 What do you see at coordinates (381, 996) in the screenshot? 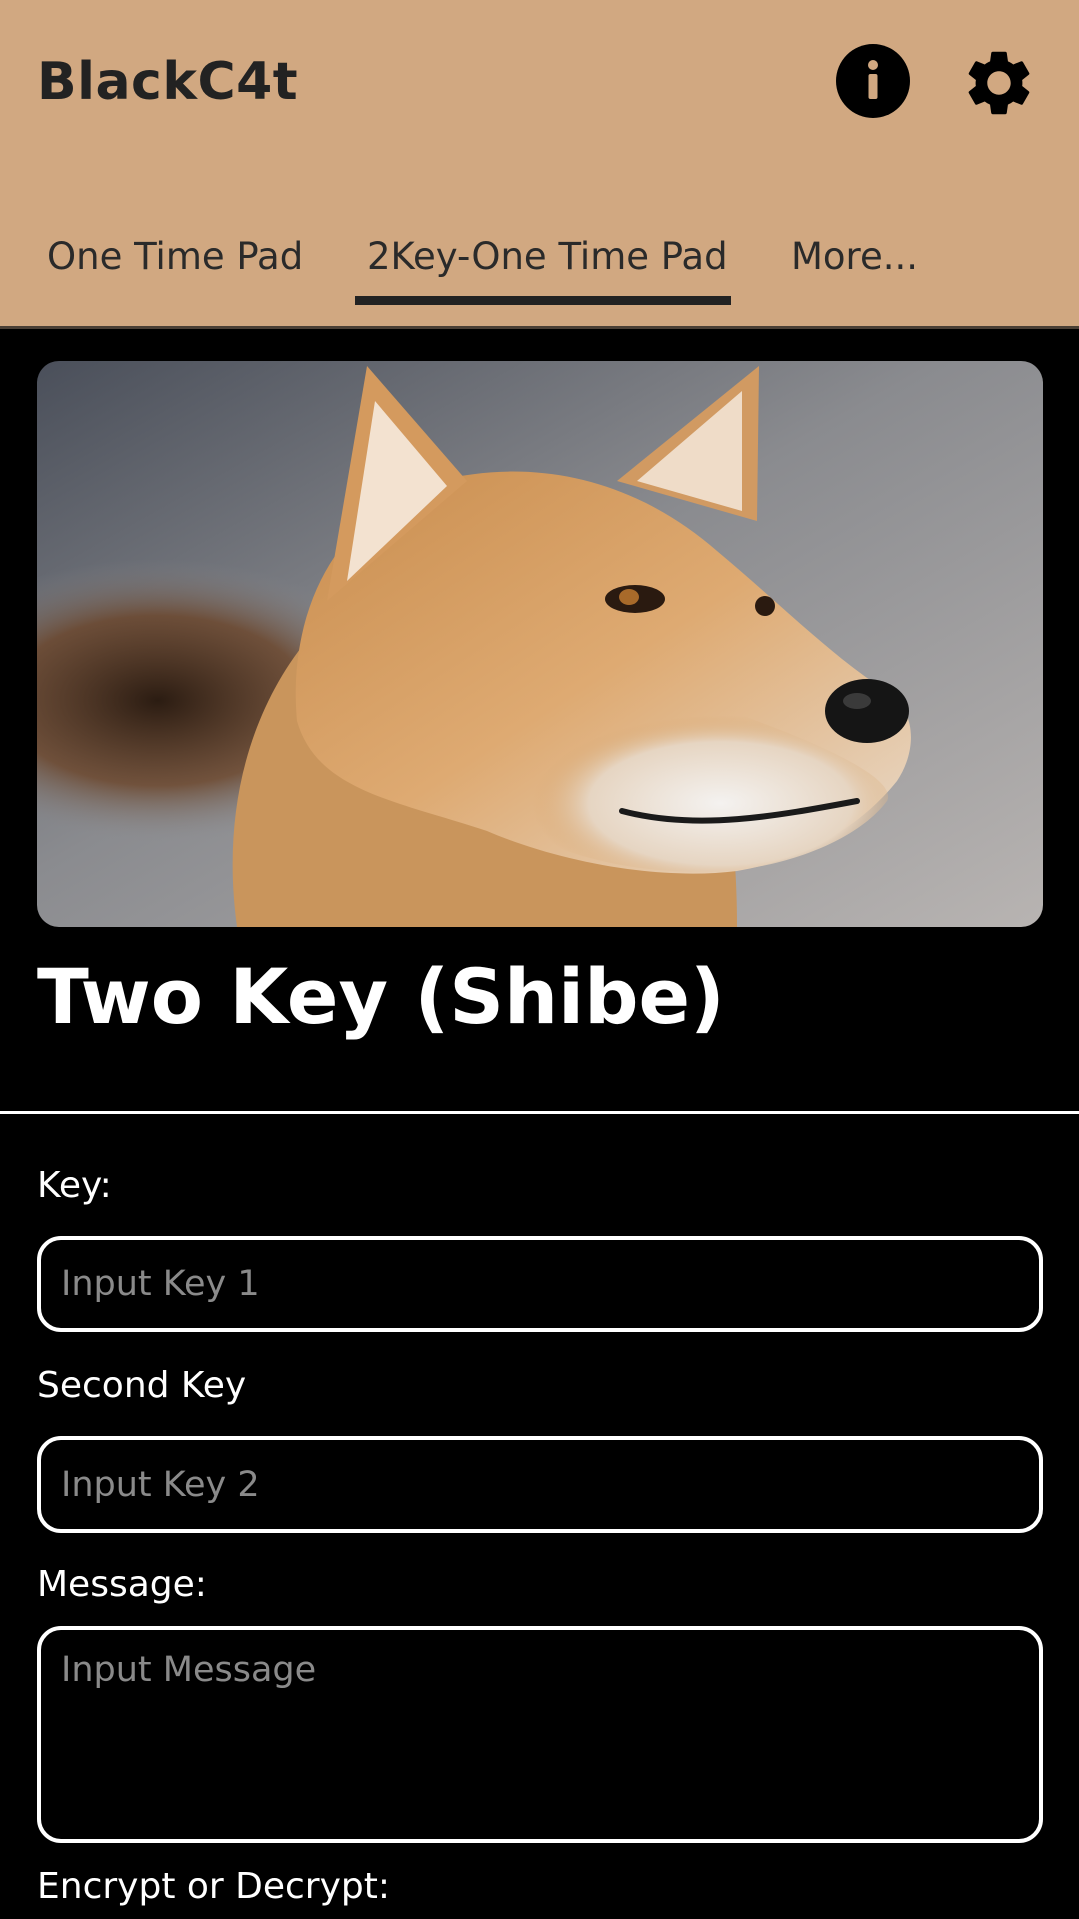
I see `page-title: Two Key (Shibe)` at bounding box center [381, 996].